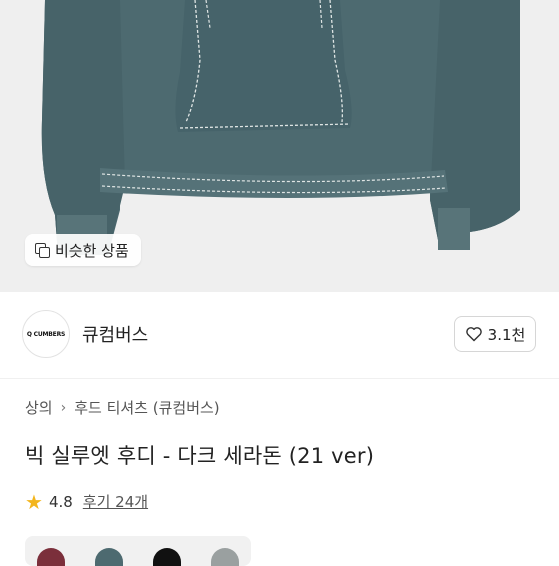  What do you see at coordinates (138, 551) in the screenshot?
I see `color-options` at bounding box center [138, 551].